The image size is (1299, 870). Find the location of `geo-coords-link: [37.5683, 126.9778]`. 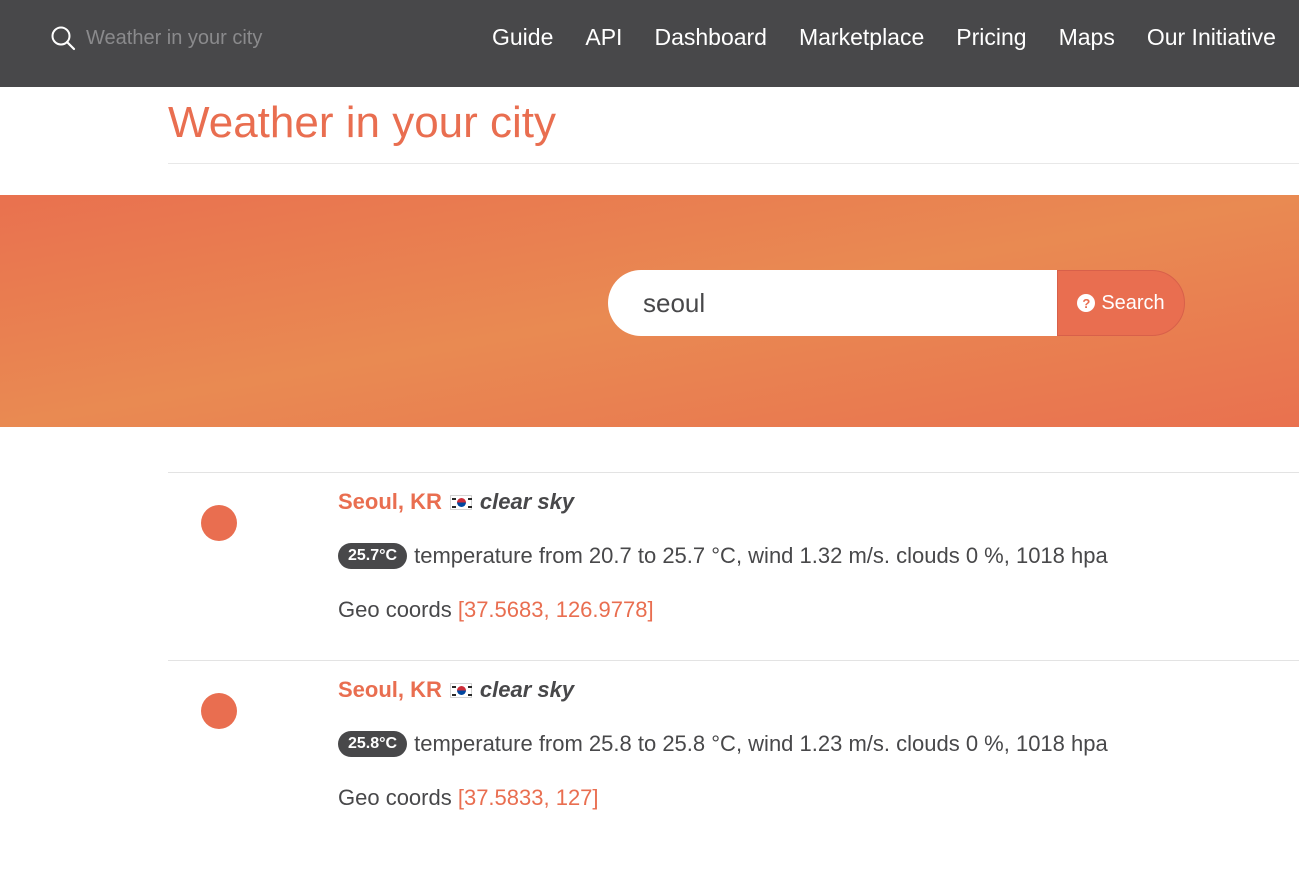

geo-coords-link: [37.5683, 126.9778] is located at coordinates (556, 609).